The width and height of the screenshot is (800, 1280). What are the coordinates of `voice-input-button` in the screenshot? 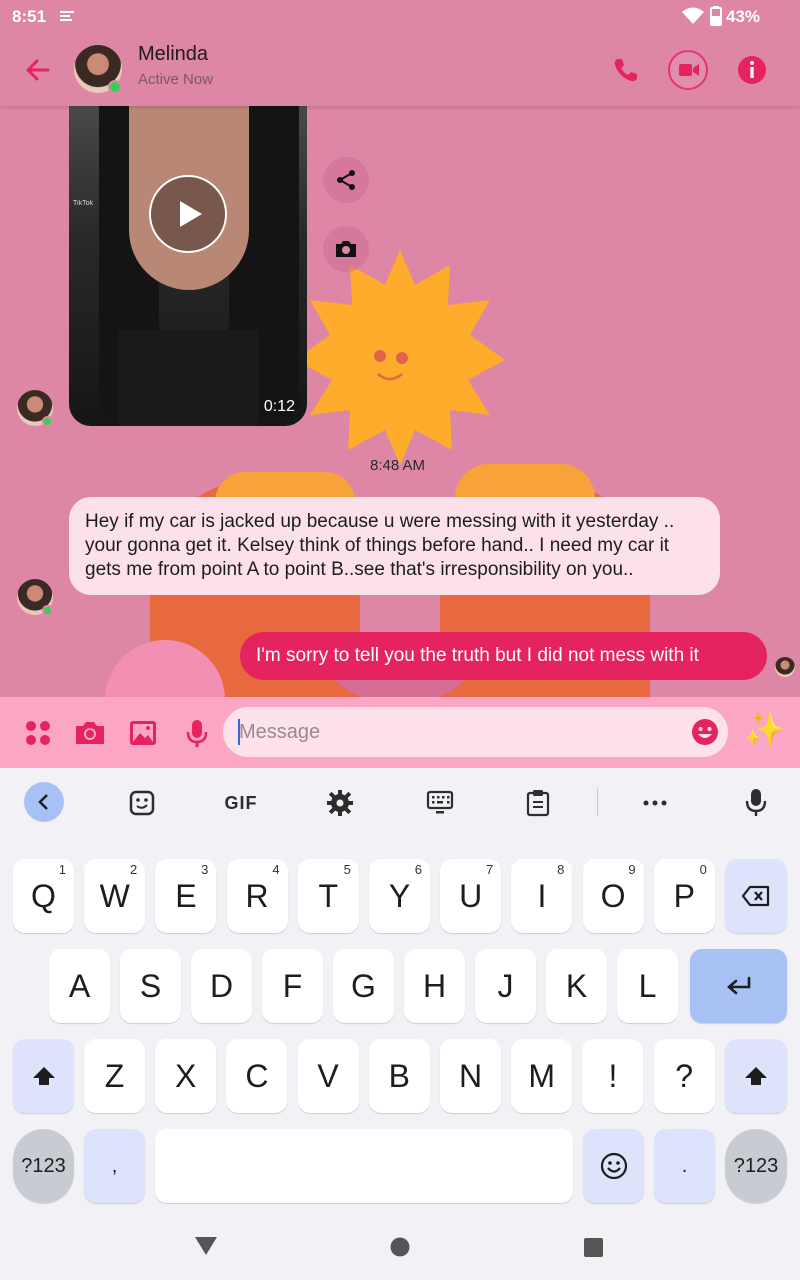 It's located at (756, 803).